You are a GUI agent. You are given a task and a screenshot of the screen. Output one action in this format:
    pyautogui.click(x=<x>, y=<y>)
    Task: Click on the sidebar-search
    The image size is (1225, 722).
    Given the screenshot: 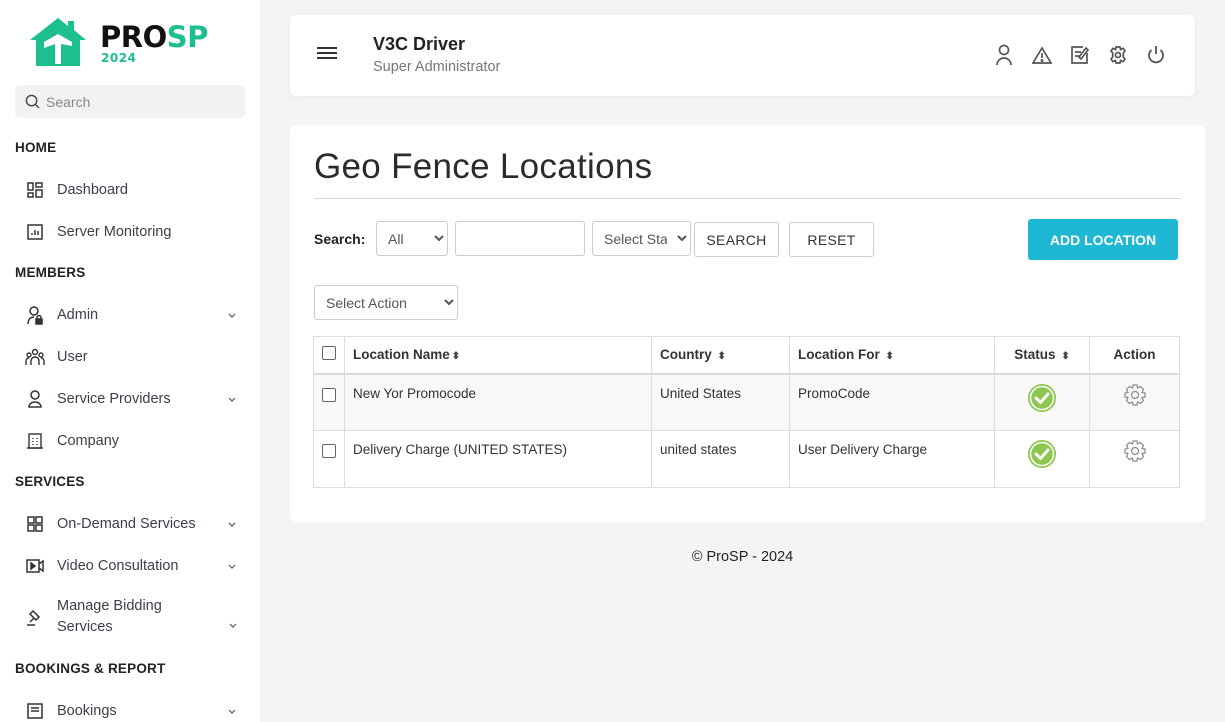 What is the action you would take?
    pyautogui.click(x=130, y=101)
    